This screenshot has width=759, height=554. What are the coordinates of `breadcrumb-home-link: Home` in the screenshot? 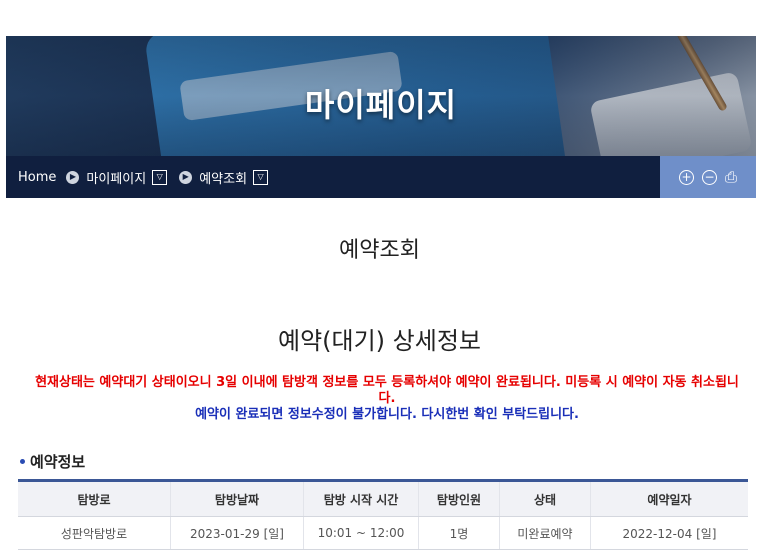 It's located at (37, 177).